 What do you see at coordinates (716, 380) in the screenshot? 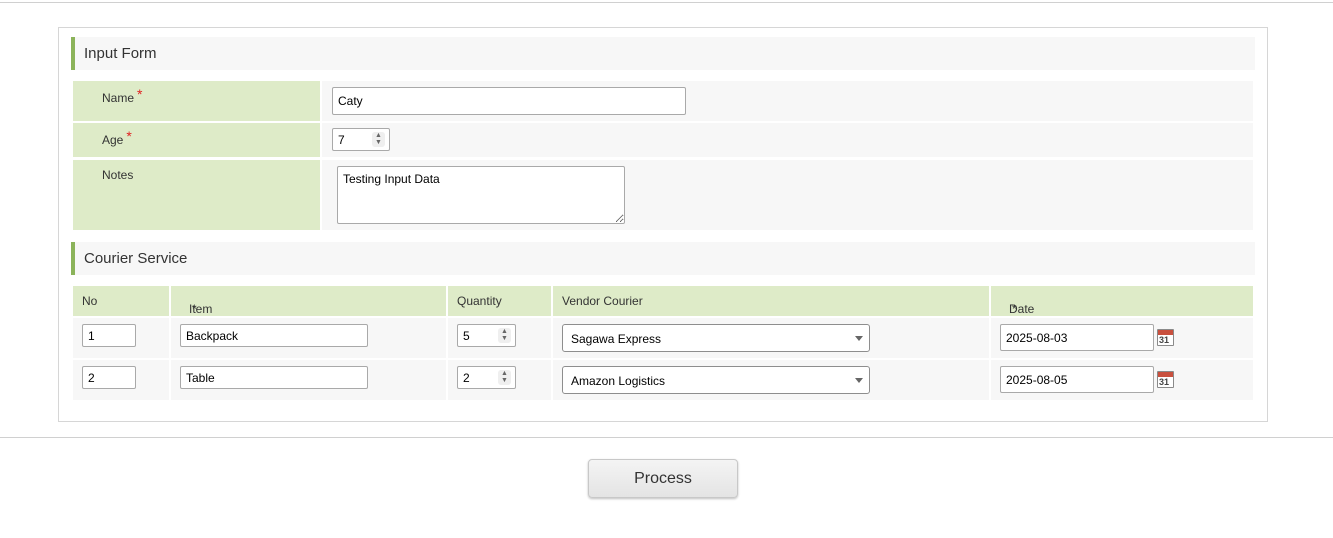
I see `vendor-courier-select: Amazon Logistics` at bounding box center [716, 380].